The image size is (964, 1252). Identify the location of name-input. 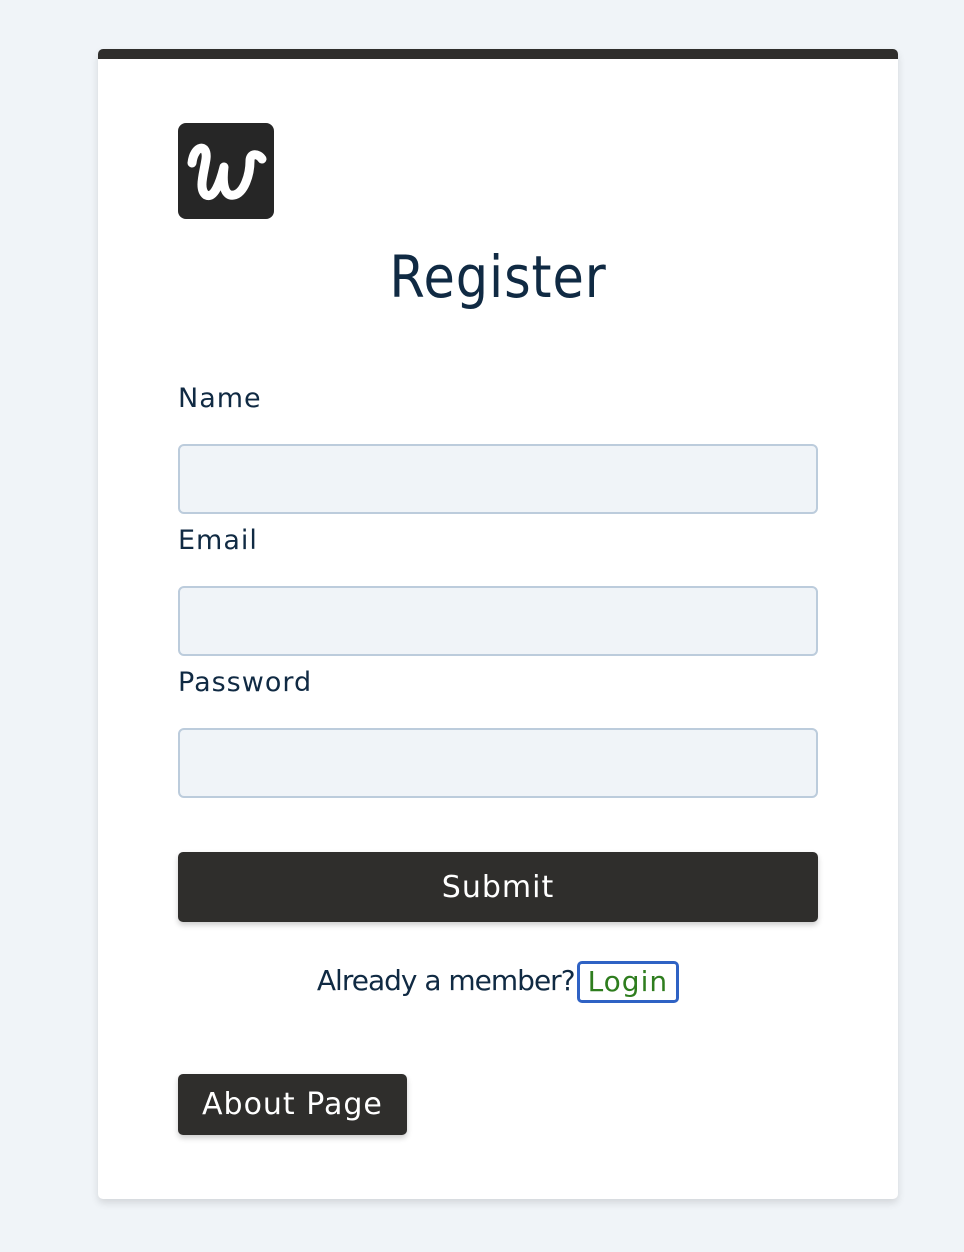
(498, 479).